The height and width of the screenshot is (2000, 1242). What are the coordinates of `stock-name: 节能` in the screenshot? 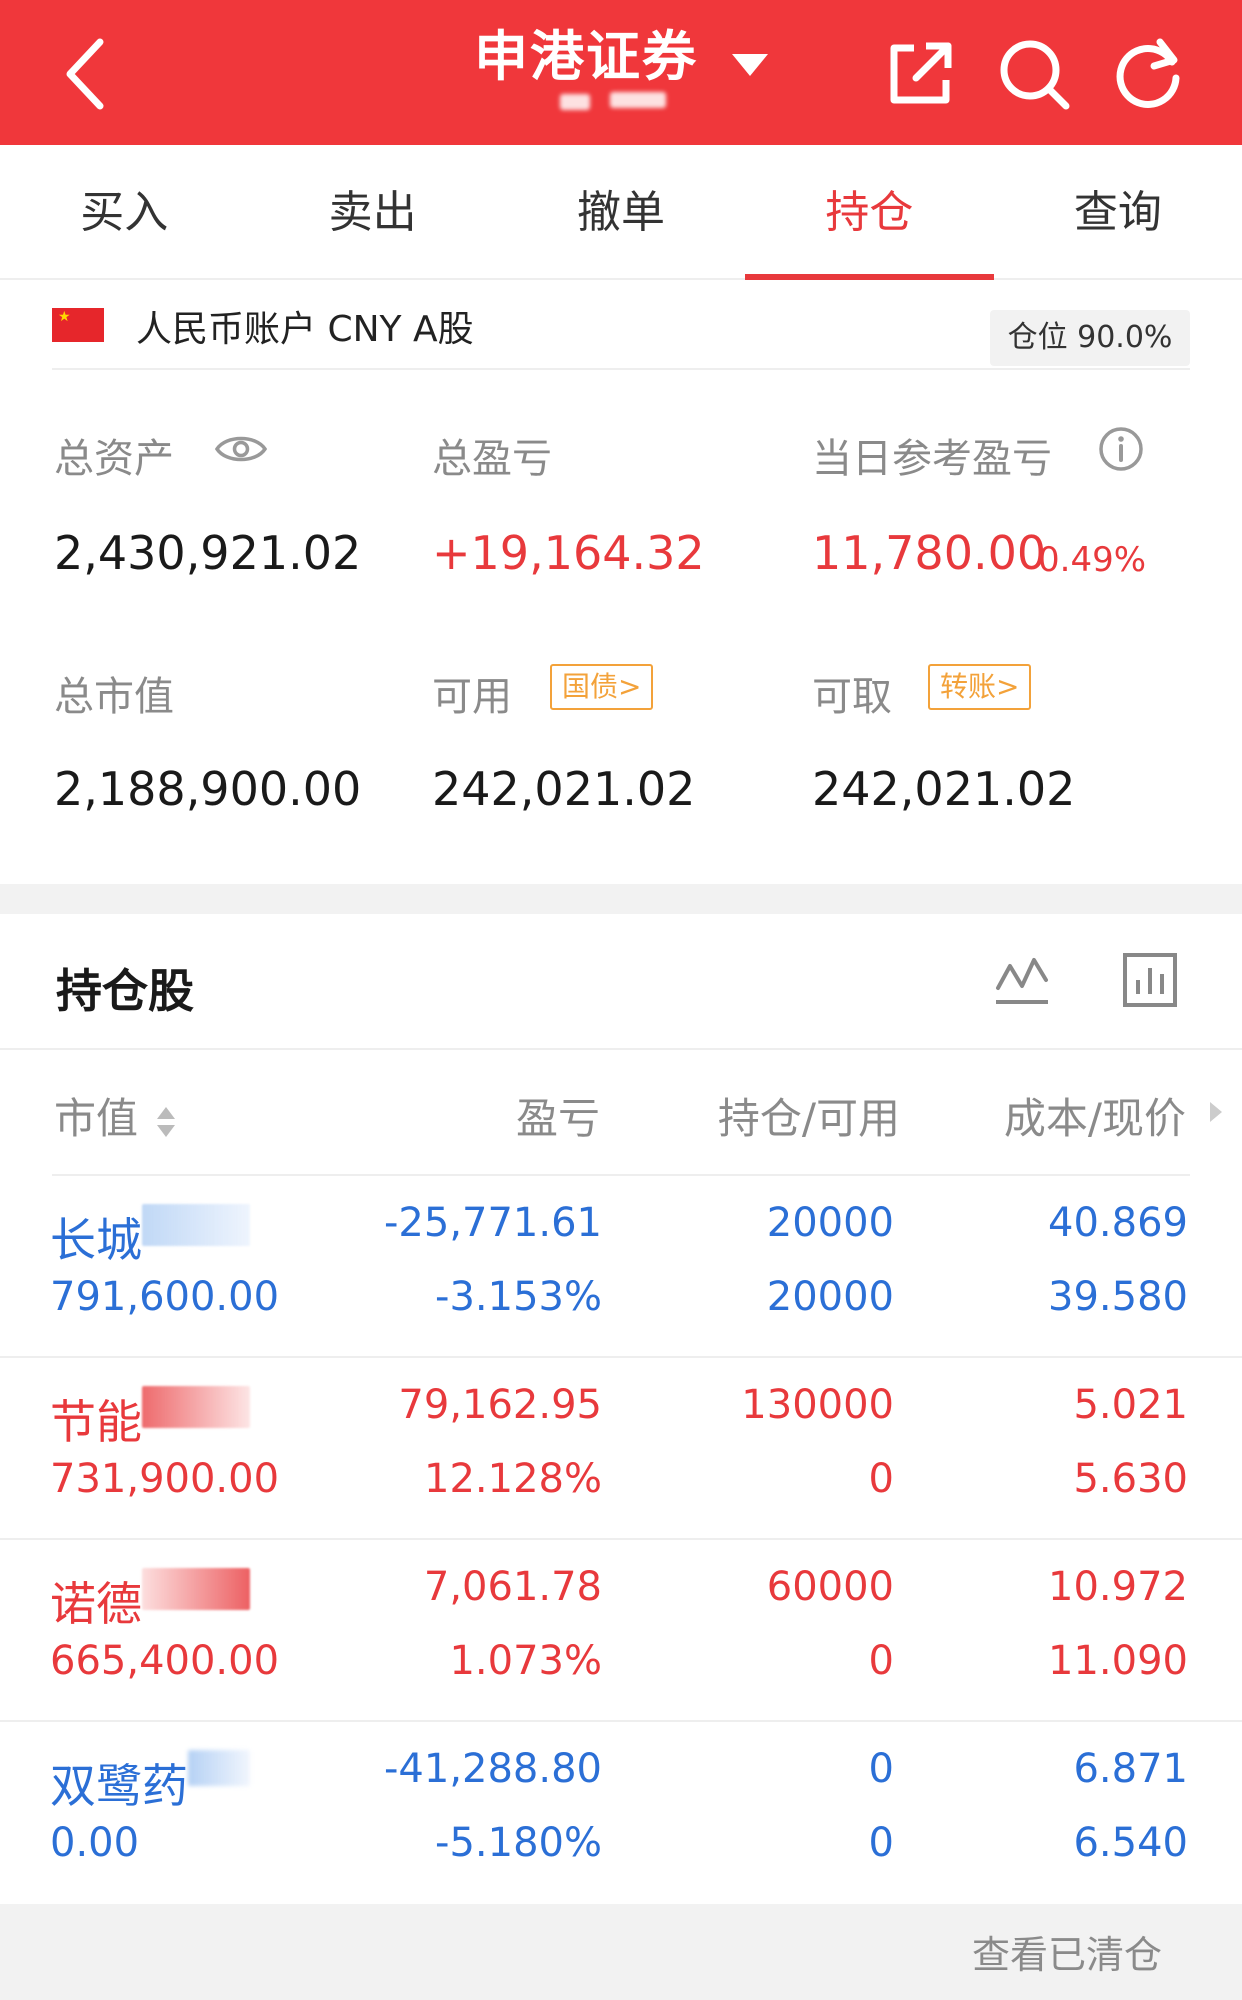 It's located at (150, 1419).